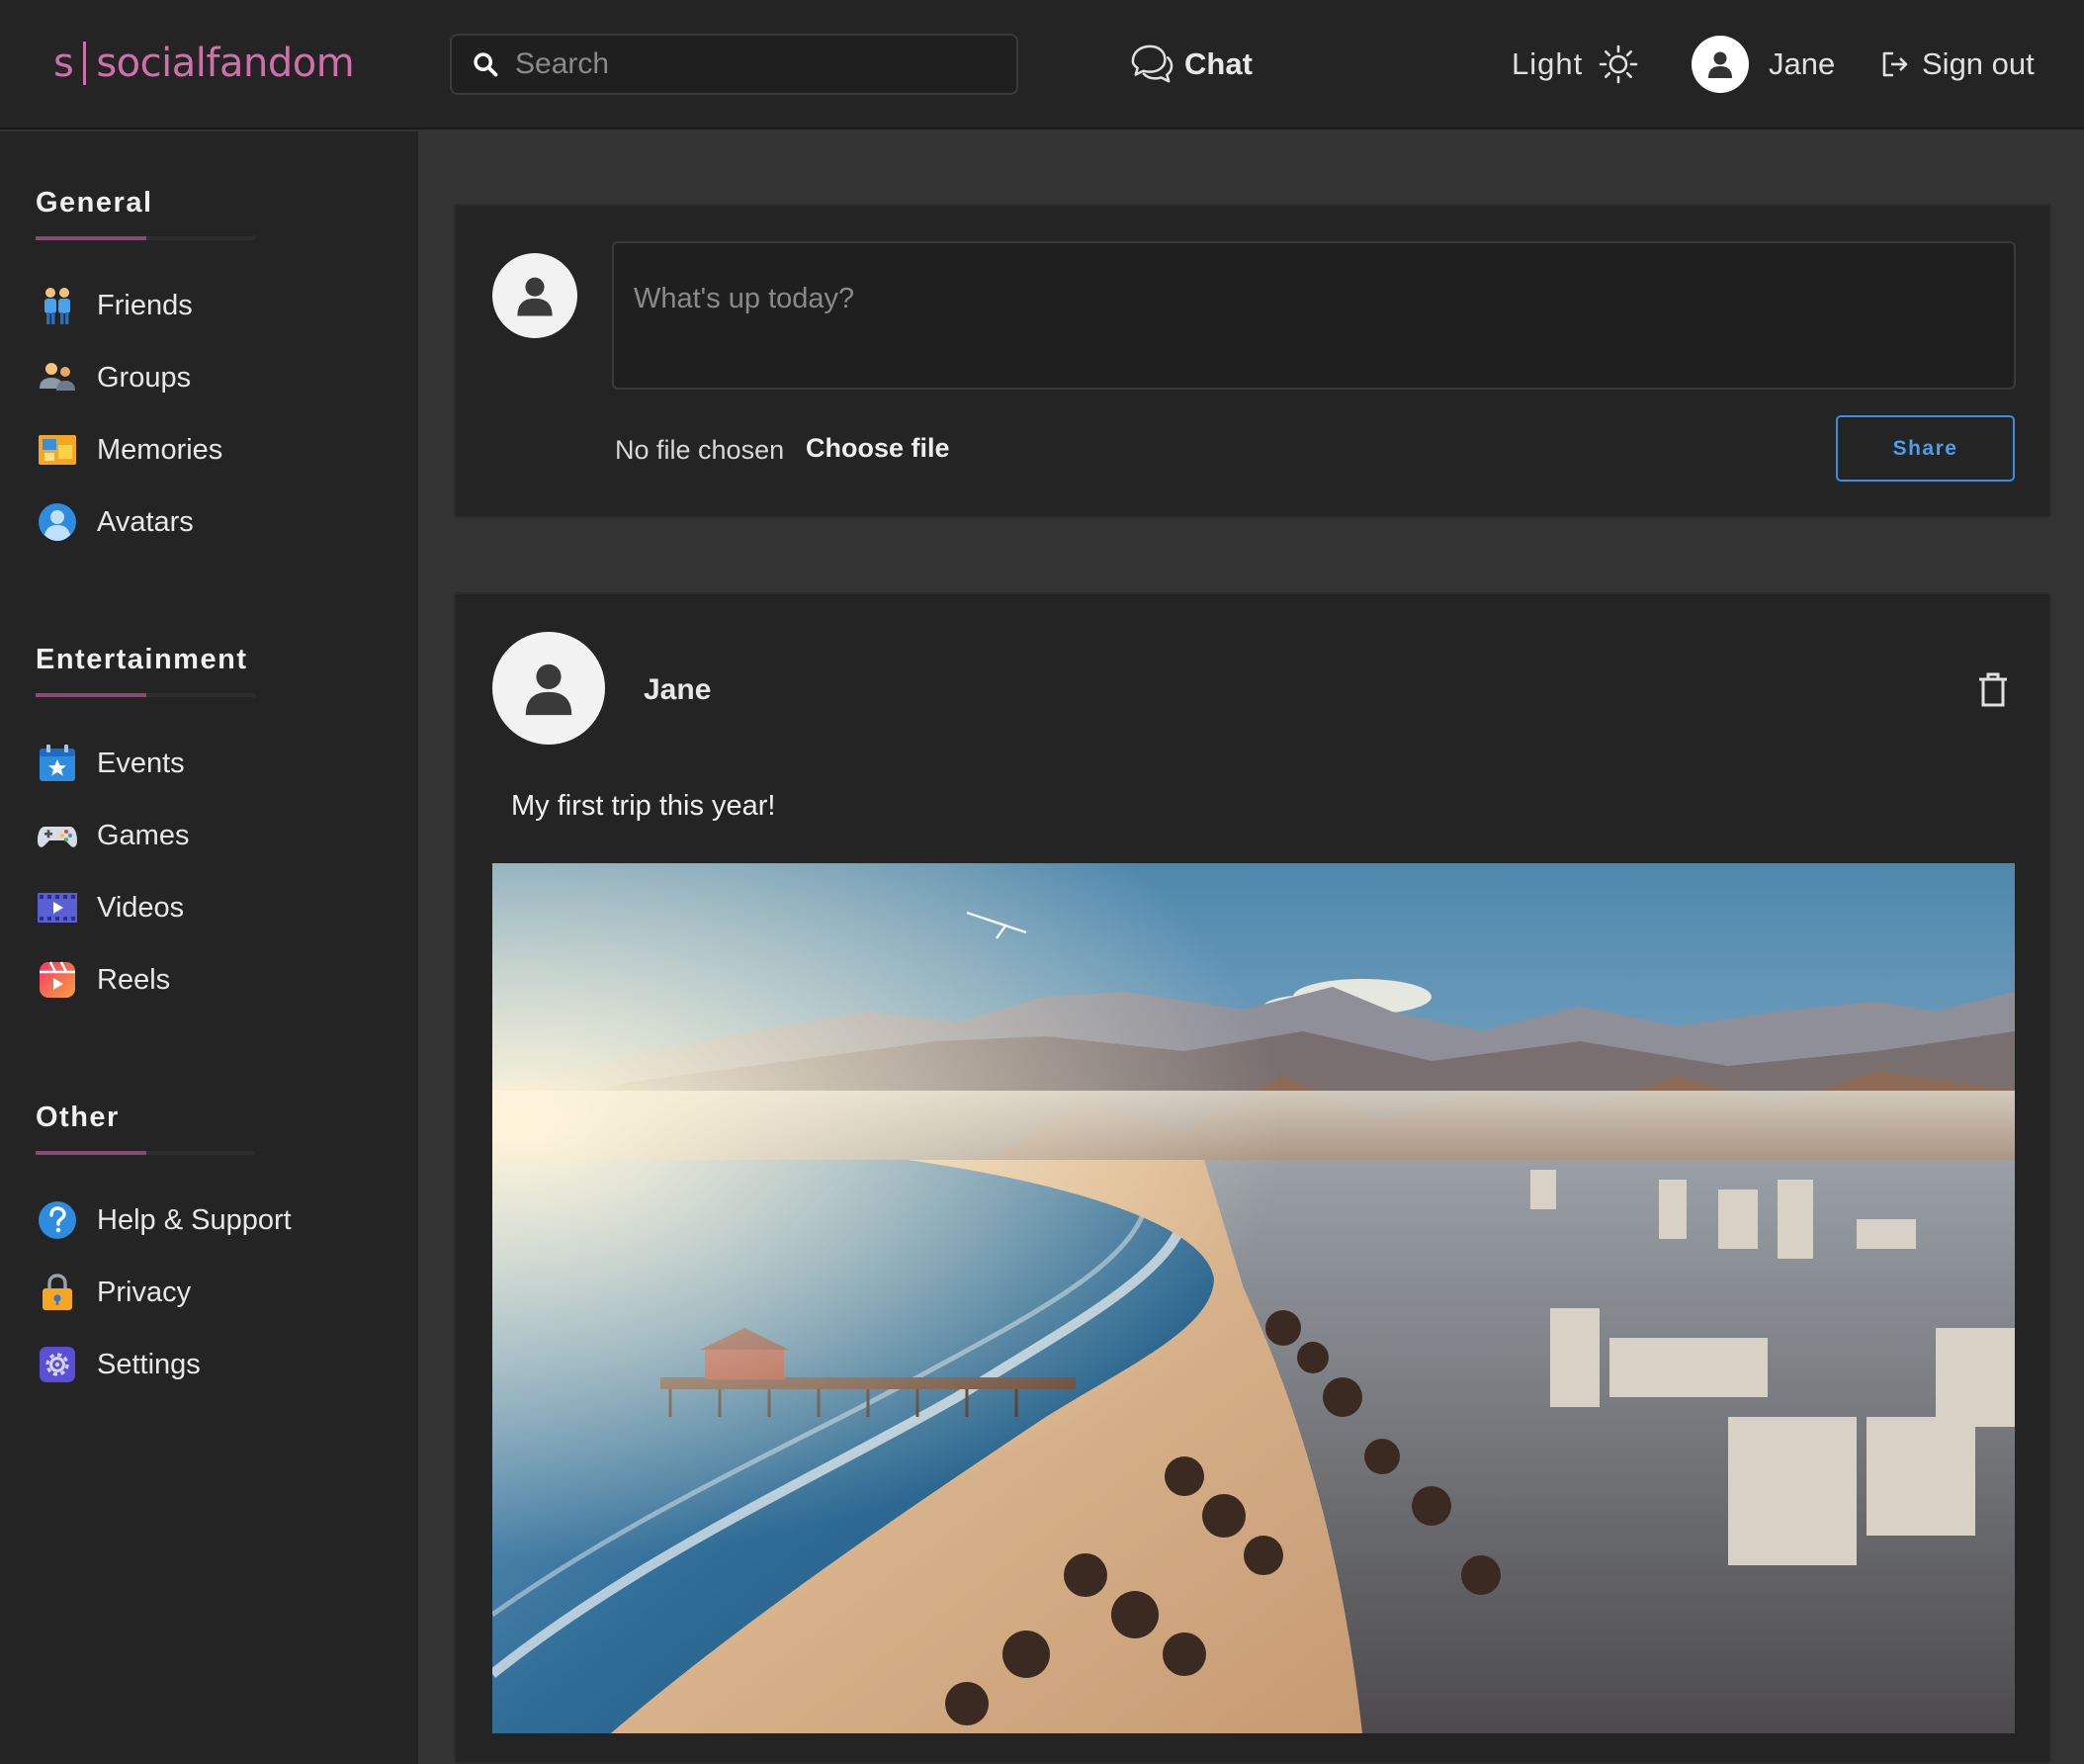 This screenshot has height=1764, width=2084. What do you see at coordinates (57, 306) in the screenshot?
I see `friends-icon` at bounding box center [57, 306].